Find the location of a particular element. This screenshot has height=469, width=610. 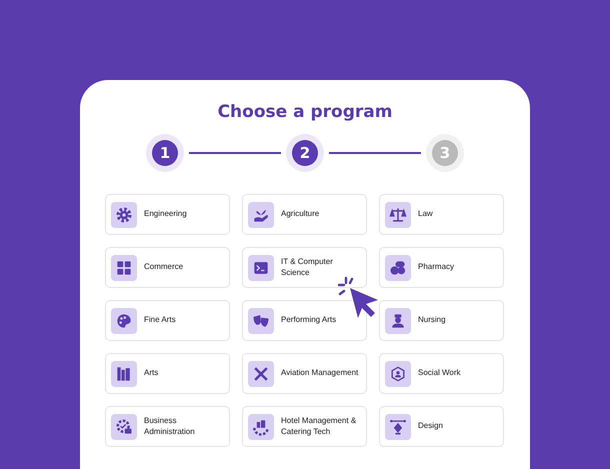

program-option: Performing Arts is located at coordinates (304, 320).